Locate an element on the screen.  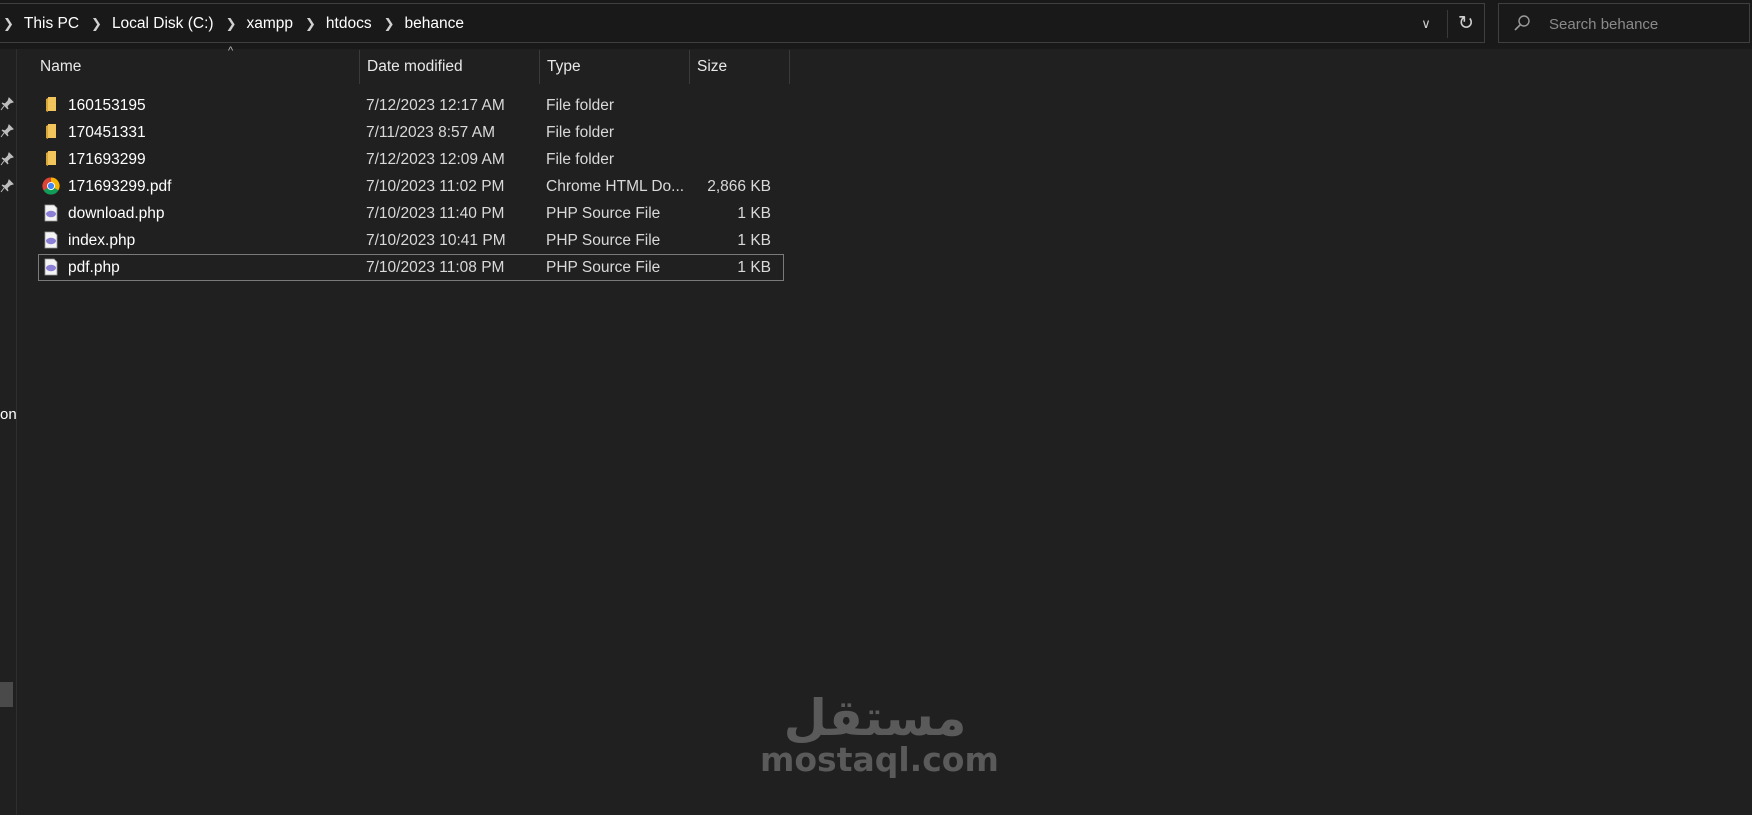
watermark-arabic-text: مستقل is located at coordinates (875, 718).